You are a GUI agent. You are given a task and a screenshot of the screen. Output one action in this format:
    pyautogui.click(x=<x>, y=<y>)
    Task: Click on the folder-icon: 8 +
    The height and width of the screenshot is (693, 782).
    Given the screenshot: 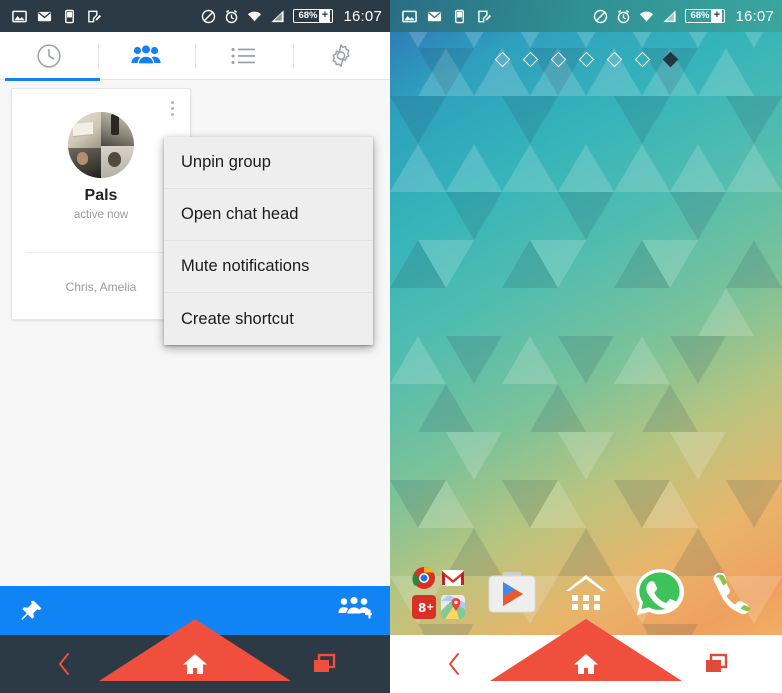 What is the action you would take?
    pyautogui.click(x=439, y=593)
    